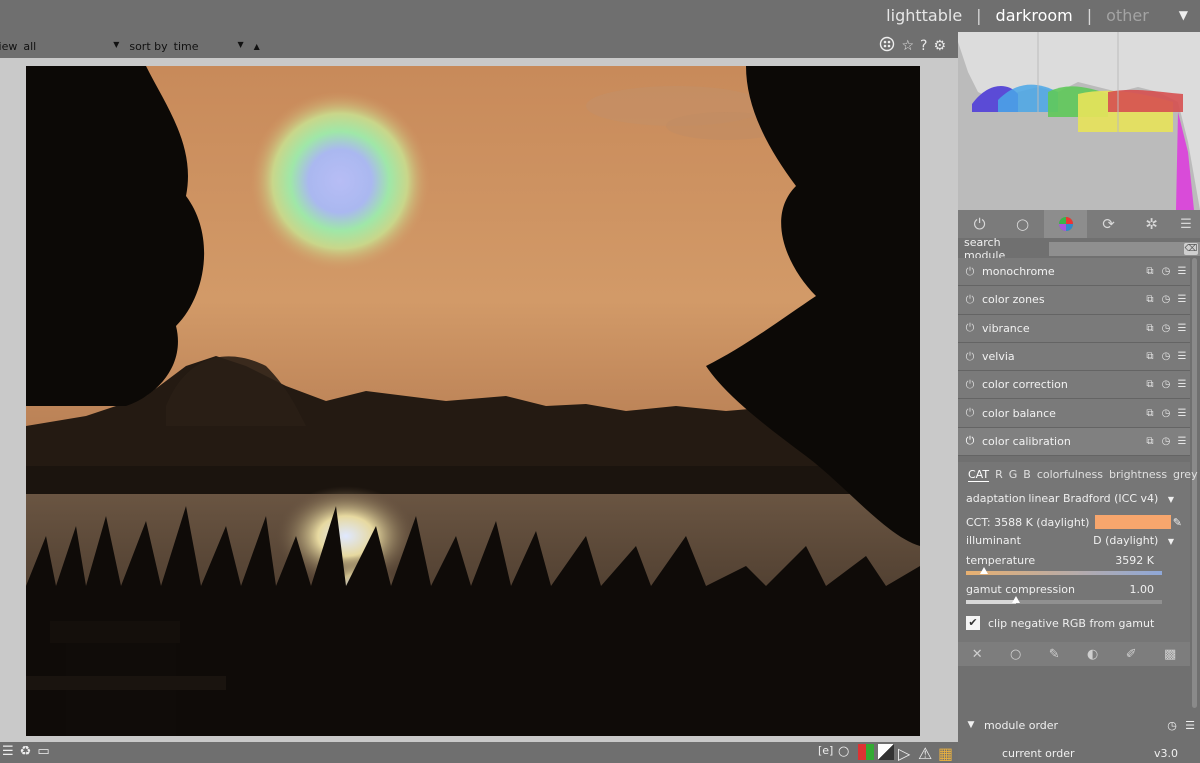 This screenshot has width=1200, height=763. Describe the element at coordinates (923, 46) in the screenshot. I see `help-icon: ?` at that location.